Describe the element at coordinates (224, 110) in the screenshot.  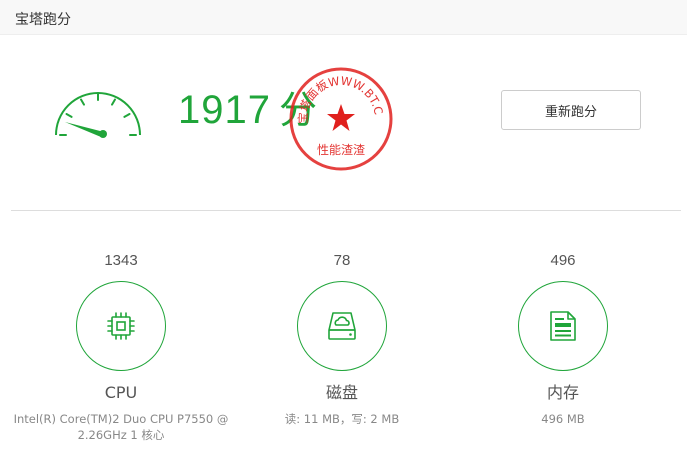
I see `score-value: 1917` at that location.